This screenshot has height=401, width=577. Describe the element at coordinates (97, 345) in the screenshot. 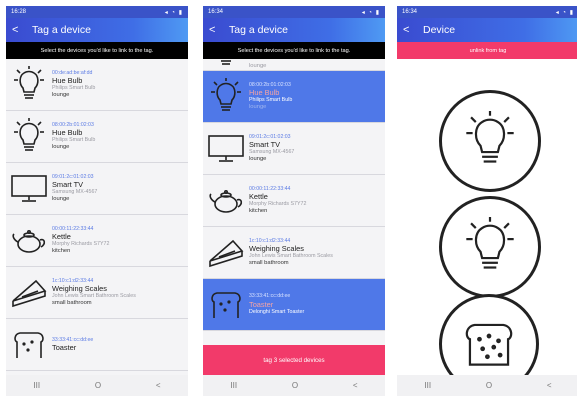

I see `device-row: 33:33:41:cc:dd:ee Toaster` at that location.